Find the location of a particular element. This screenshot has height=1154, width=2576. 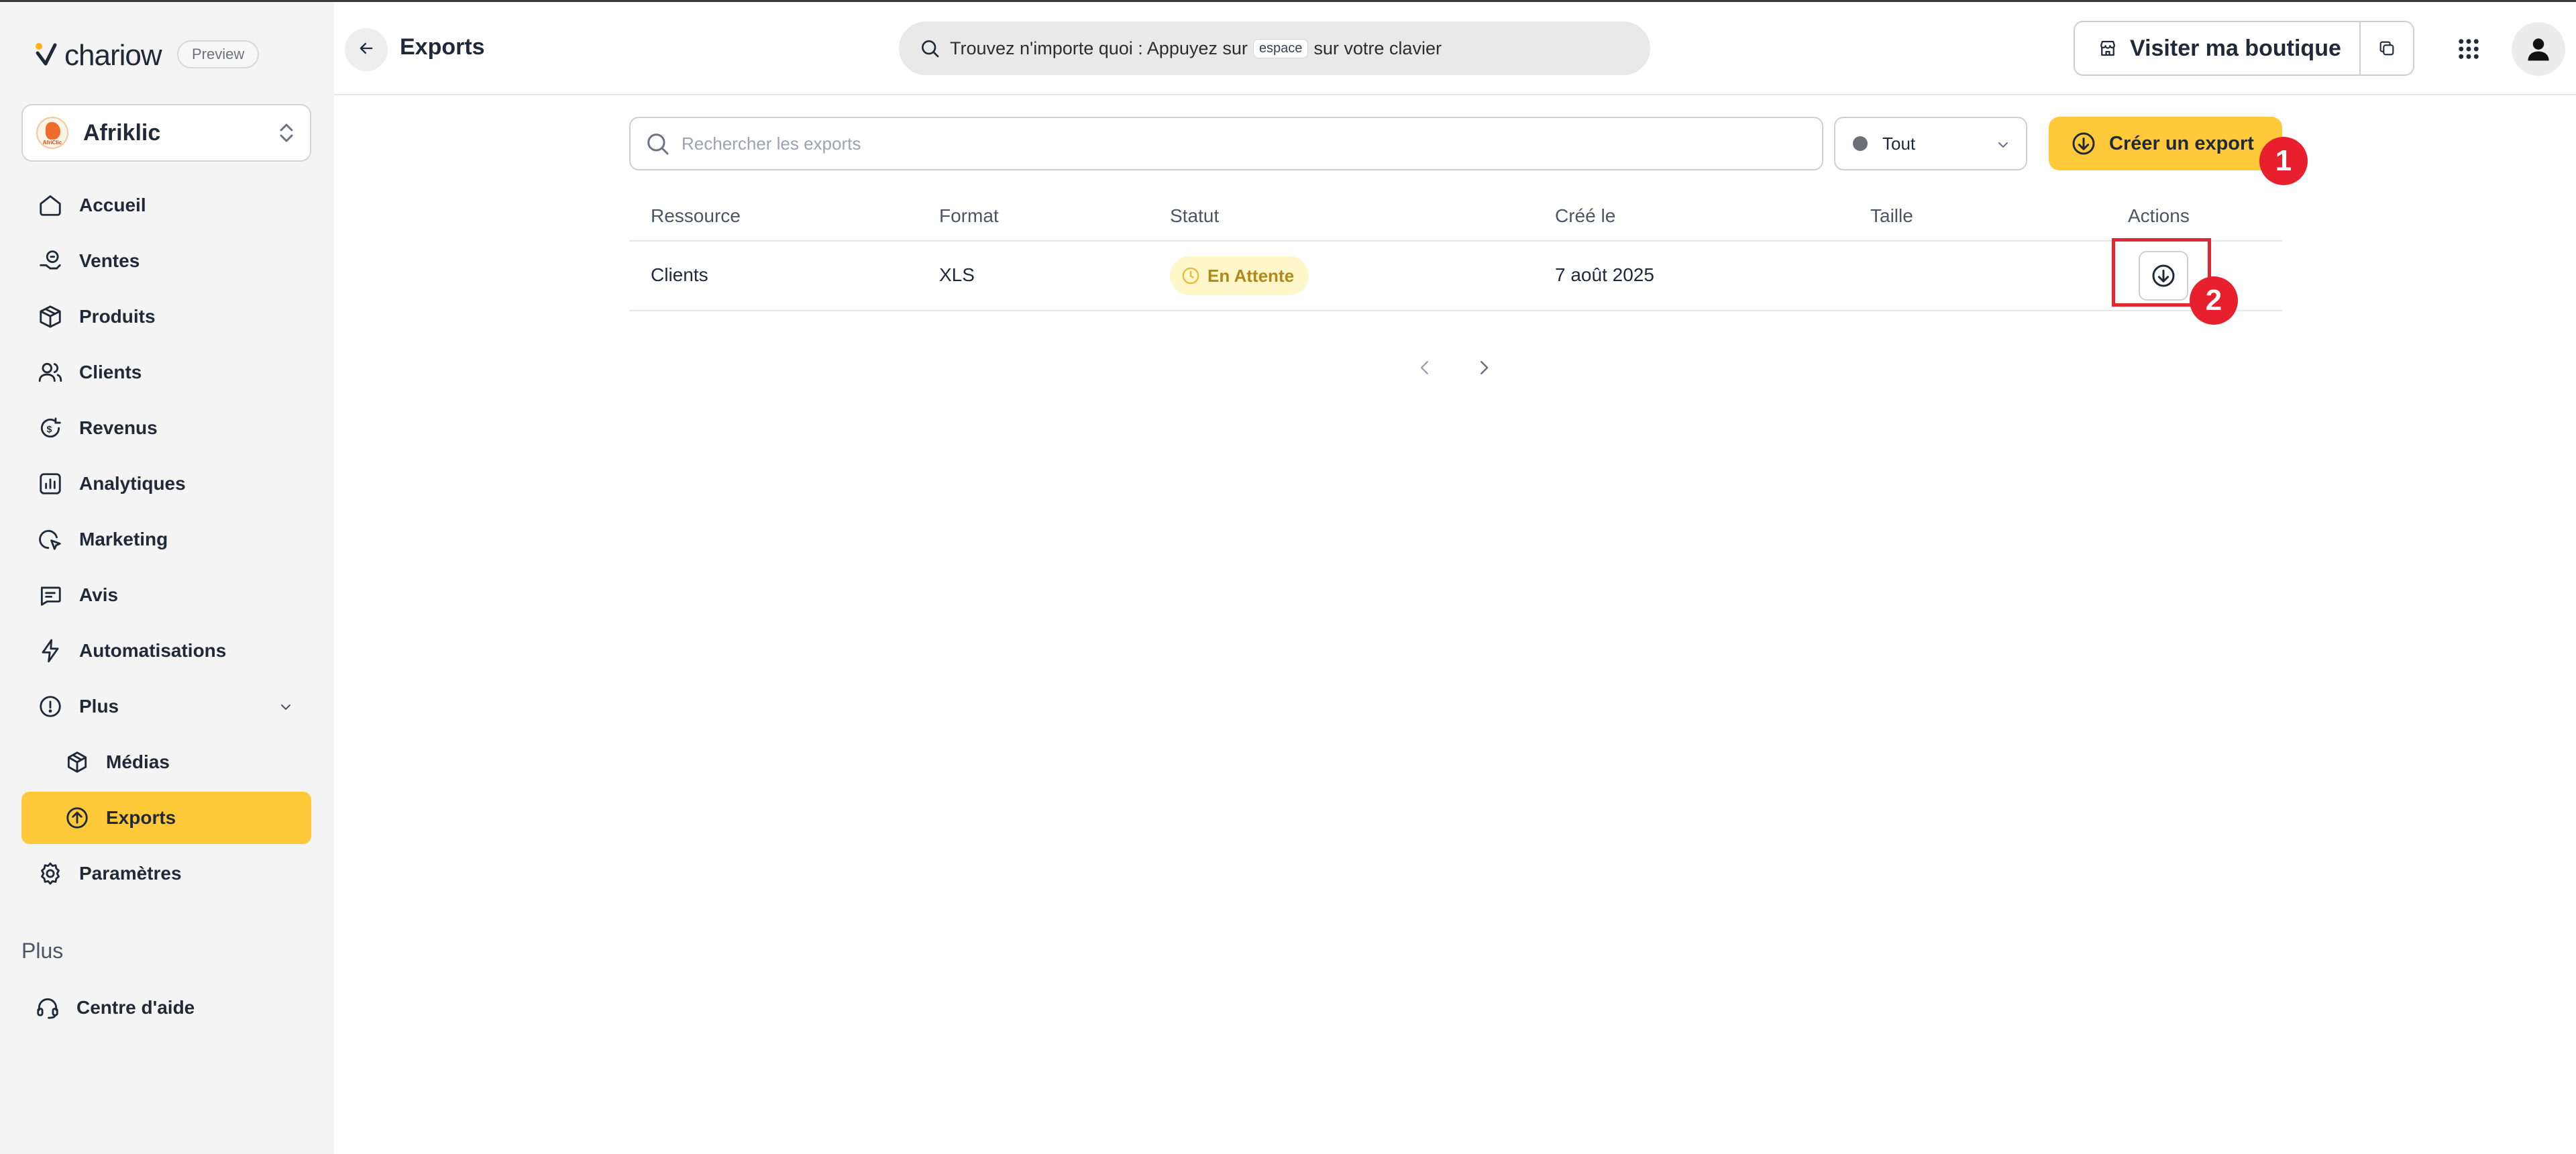

column-header-format: Format is located at coordinates (969, 215).